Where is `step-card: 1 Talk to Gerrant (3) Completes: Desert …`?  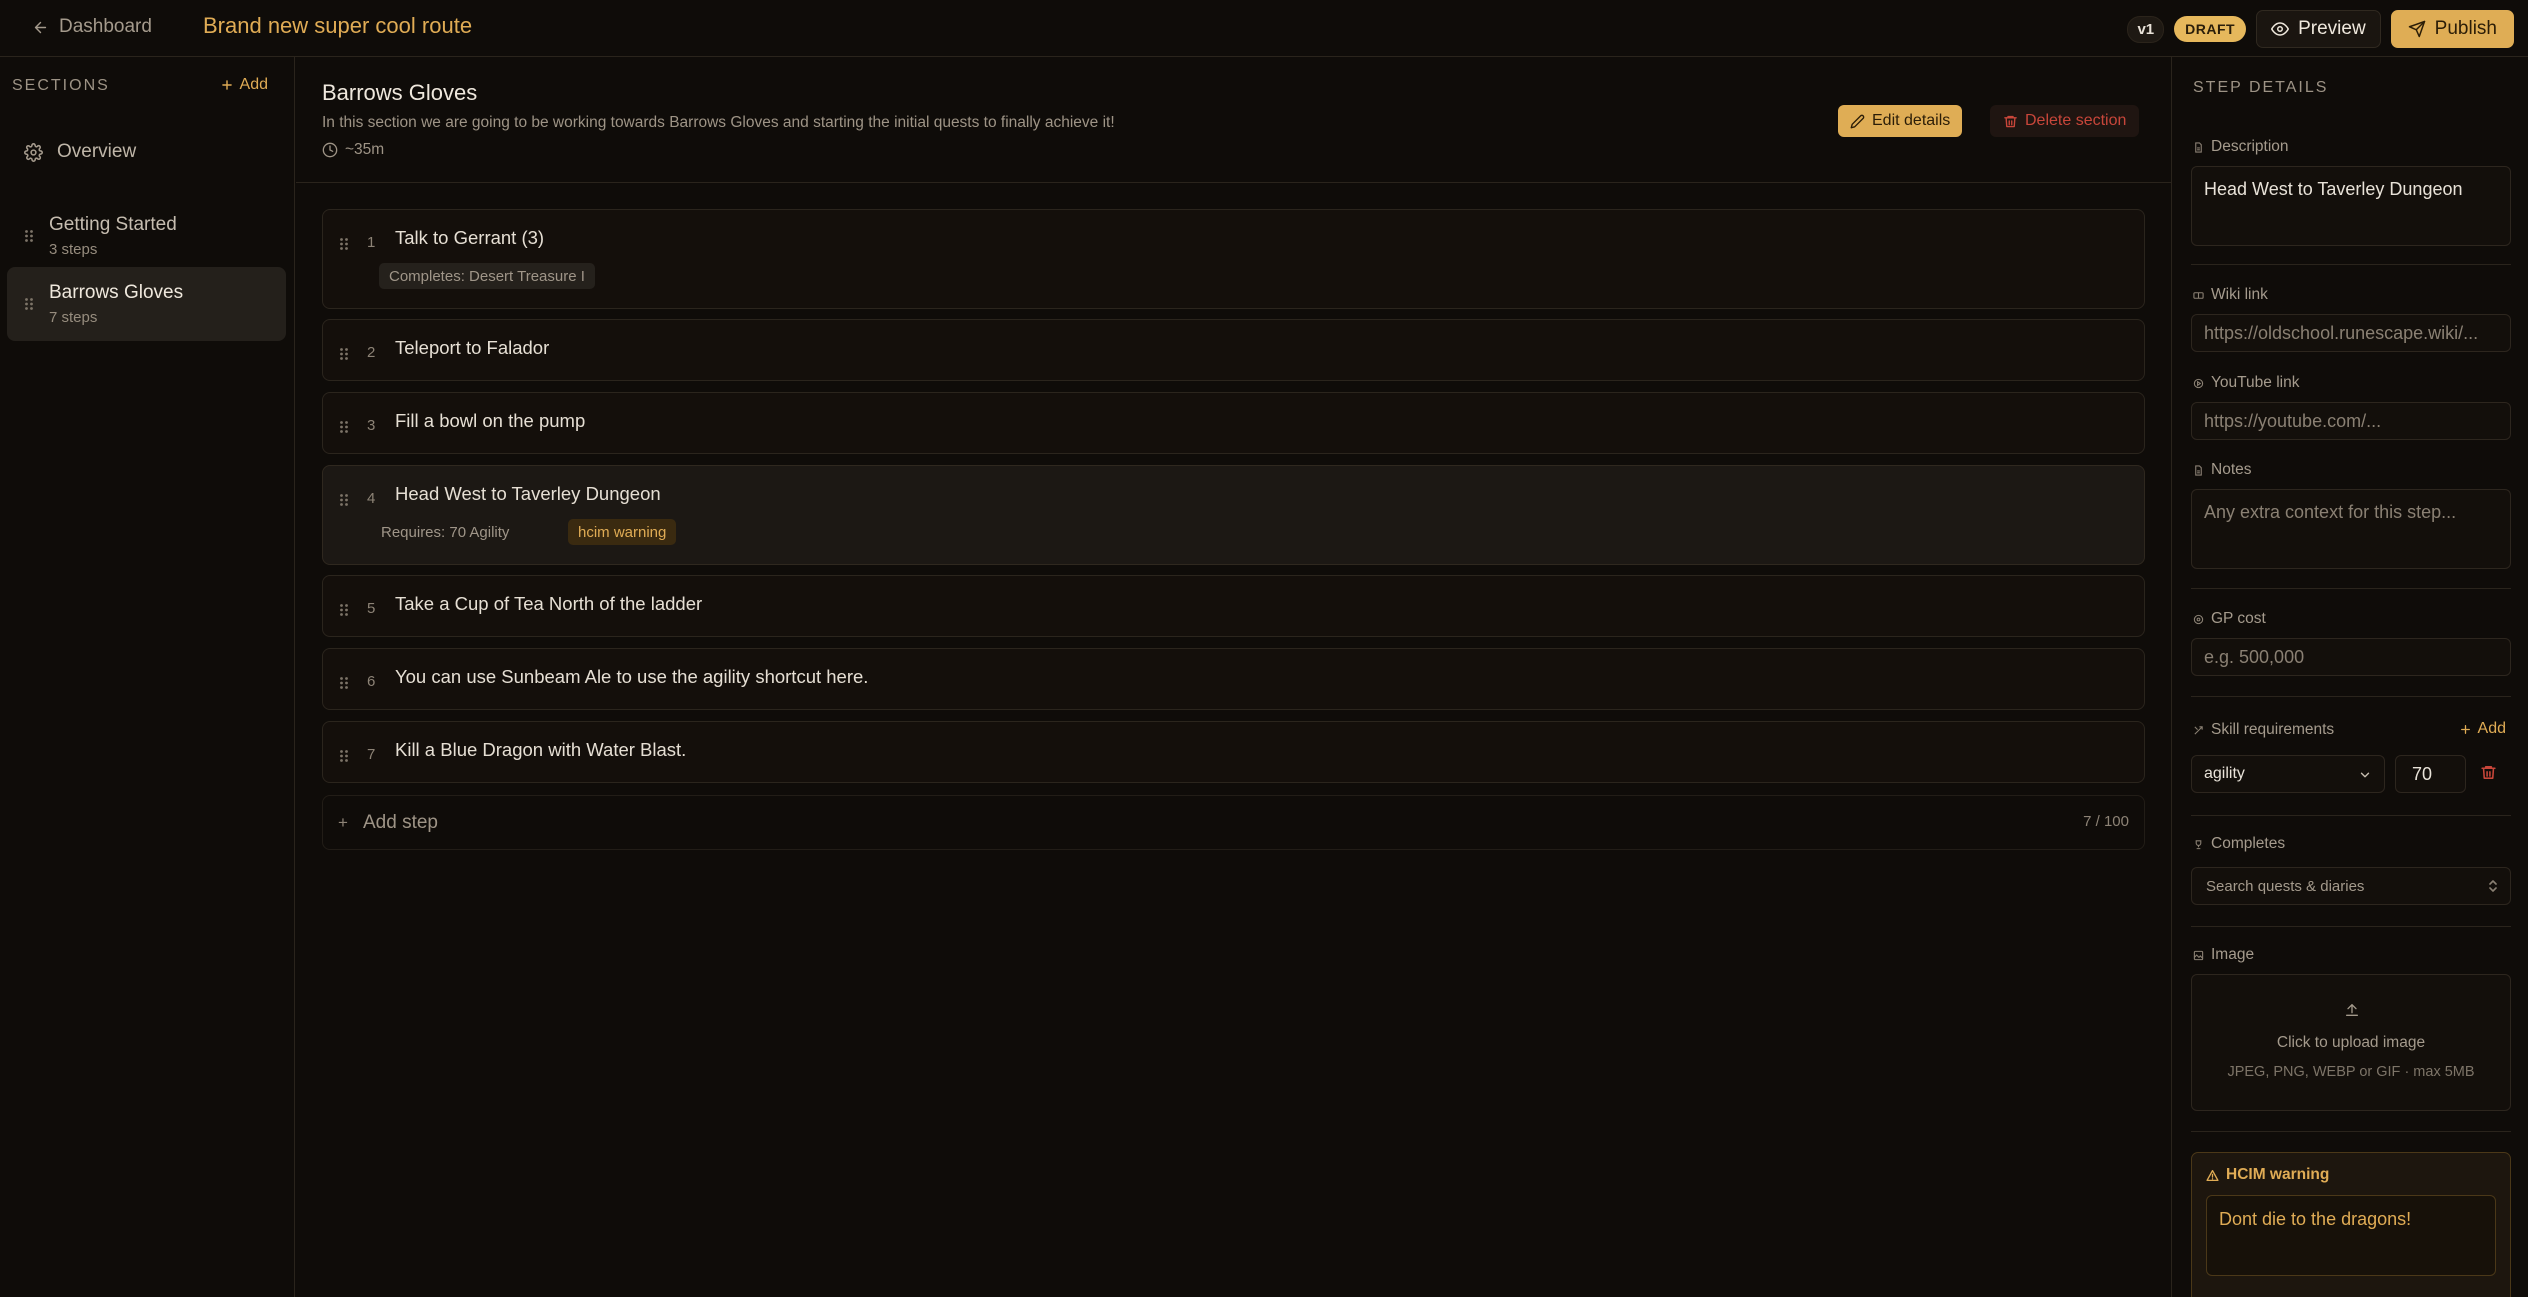 step-card: 1 Talk to Gerrant (3) Completes: Desert … is located at coordinates (1233, 259).